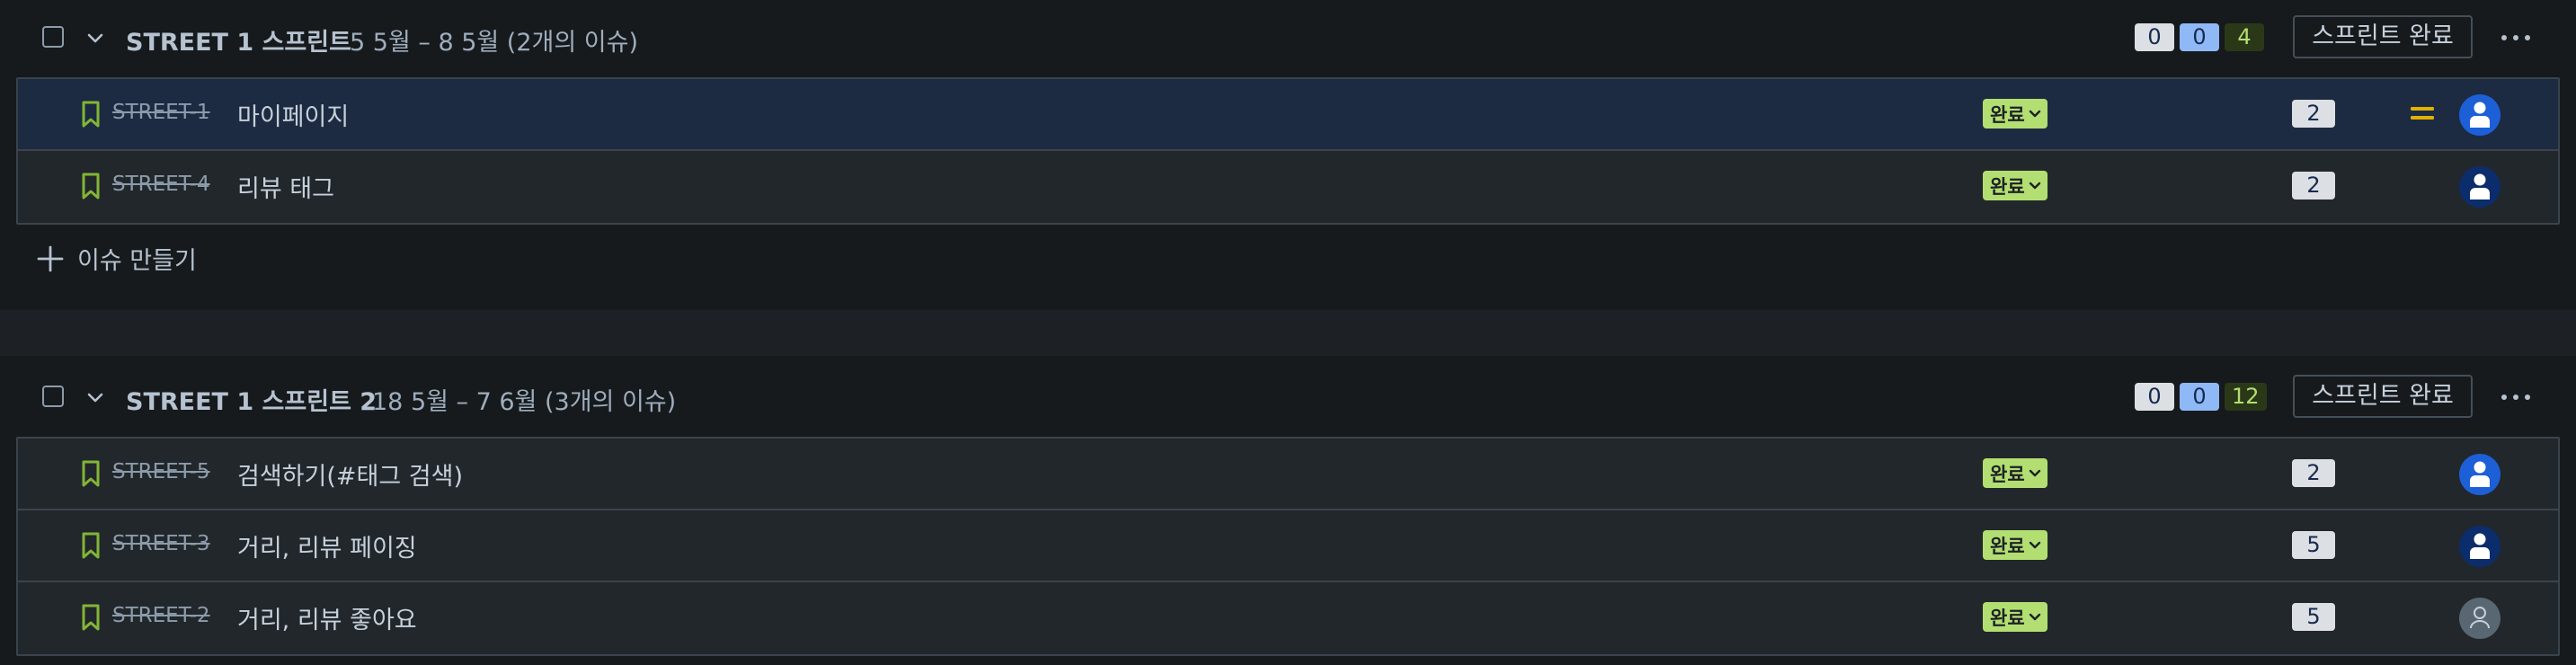 The width and height of the screenshot is (2576, 665). Describe the element at coordinates (252, 402) in the screenshot. I see `sprint-title: STREET 1 스프린트 2` at that location.